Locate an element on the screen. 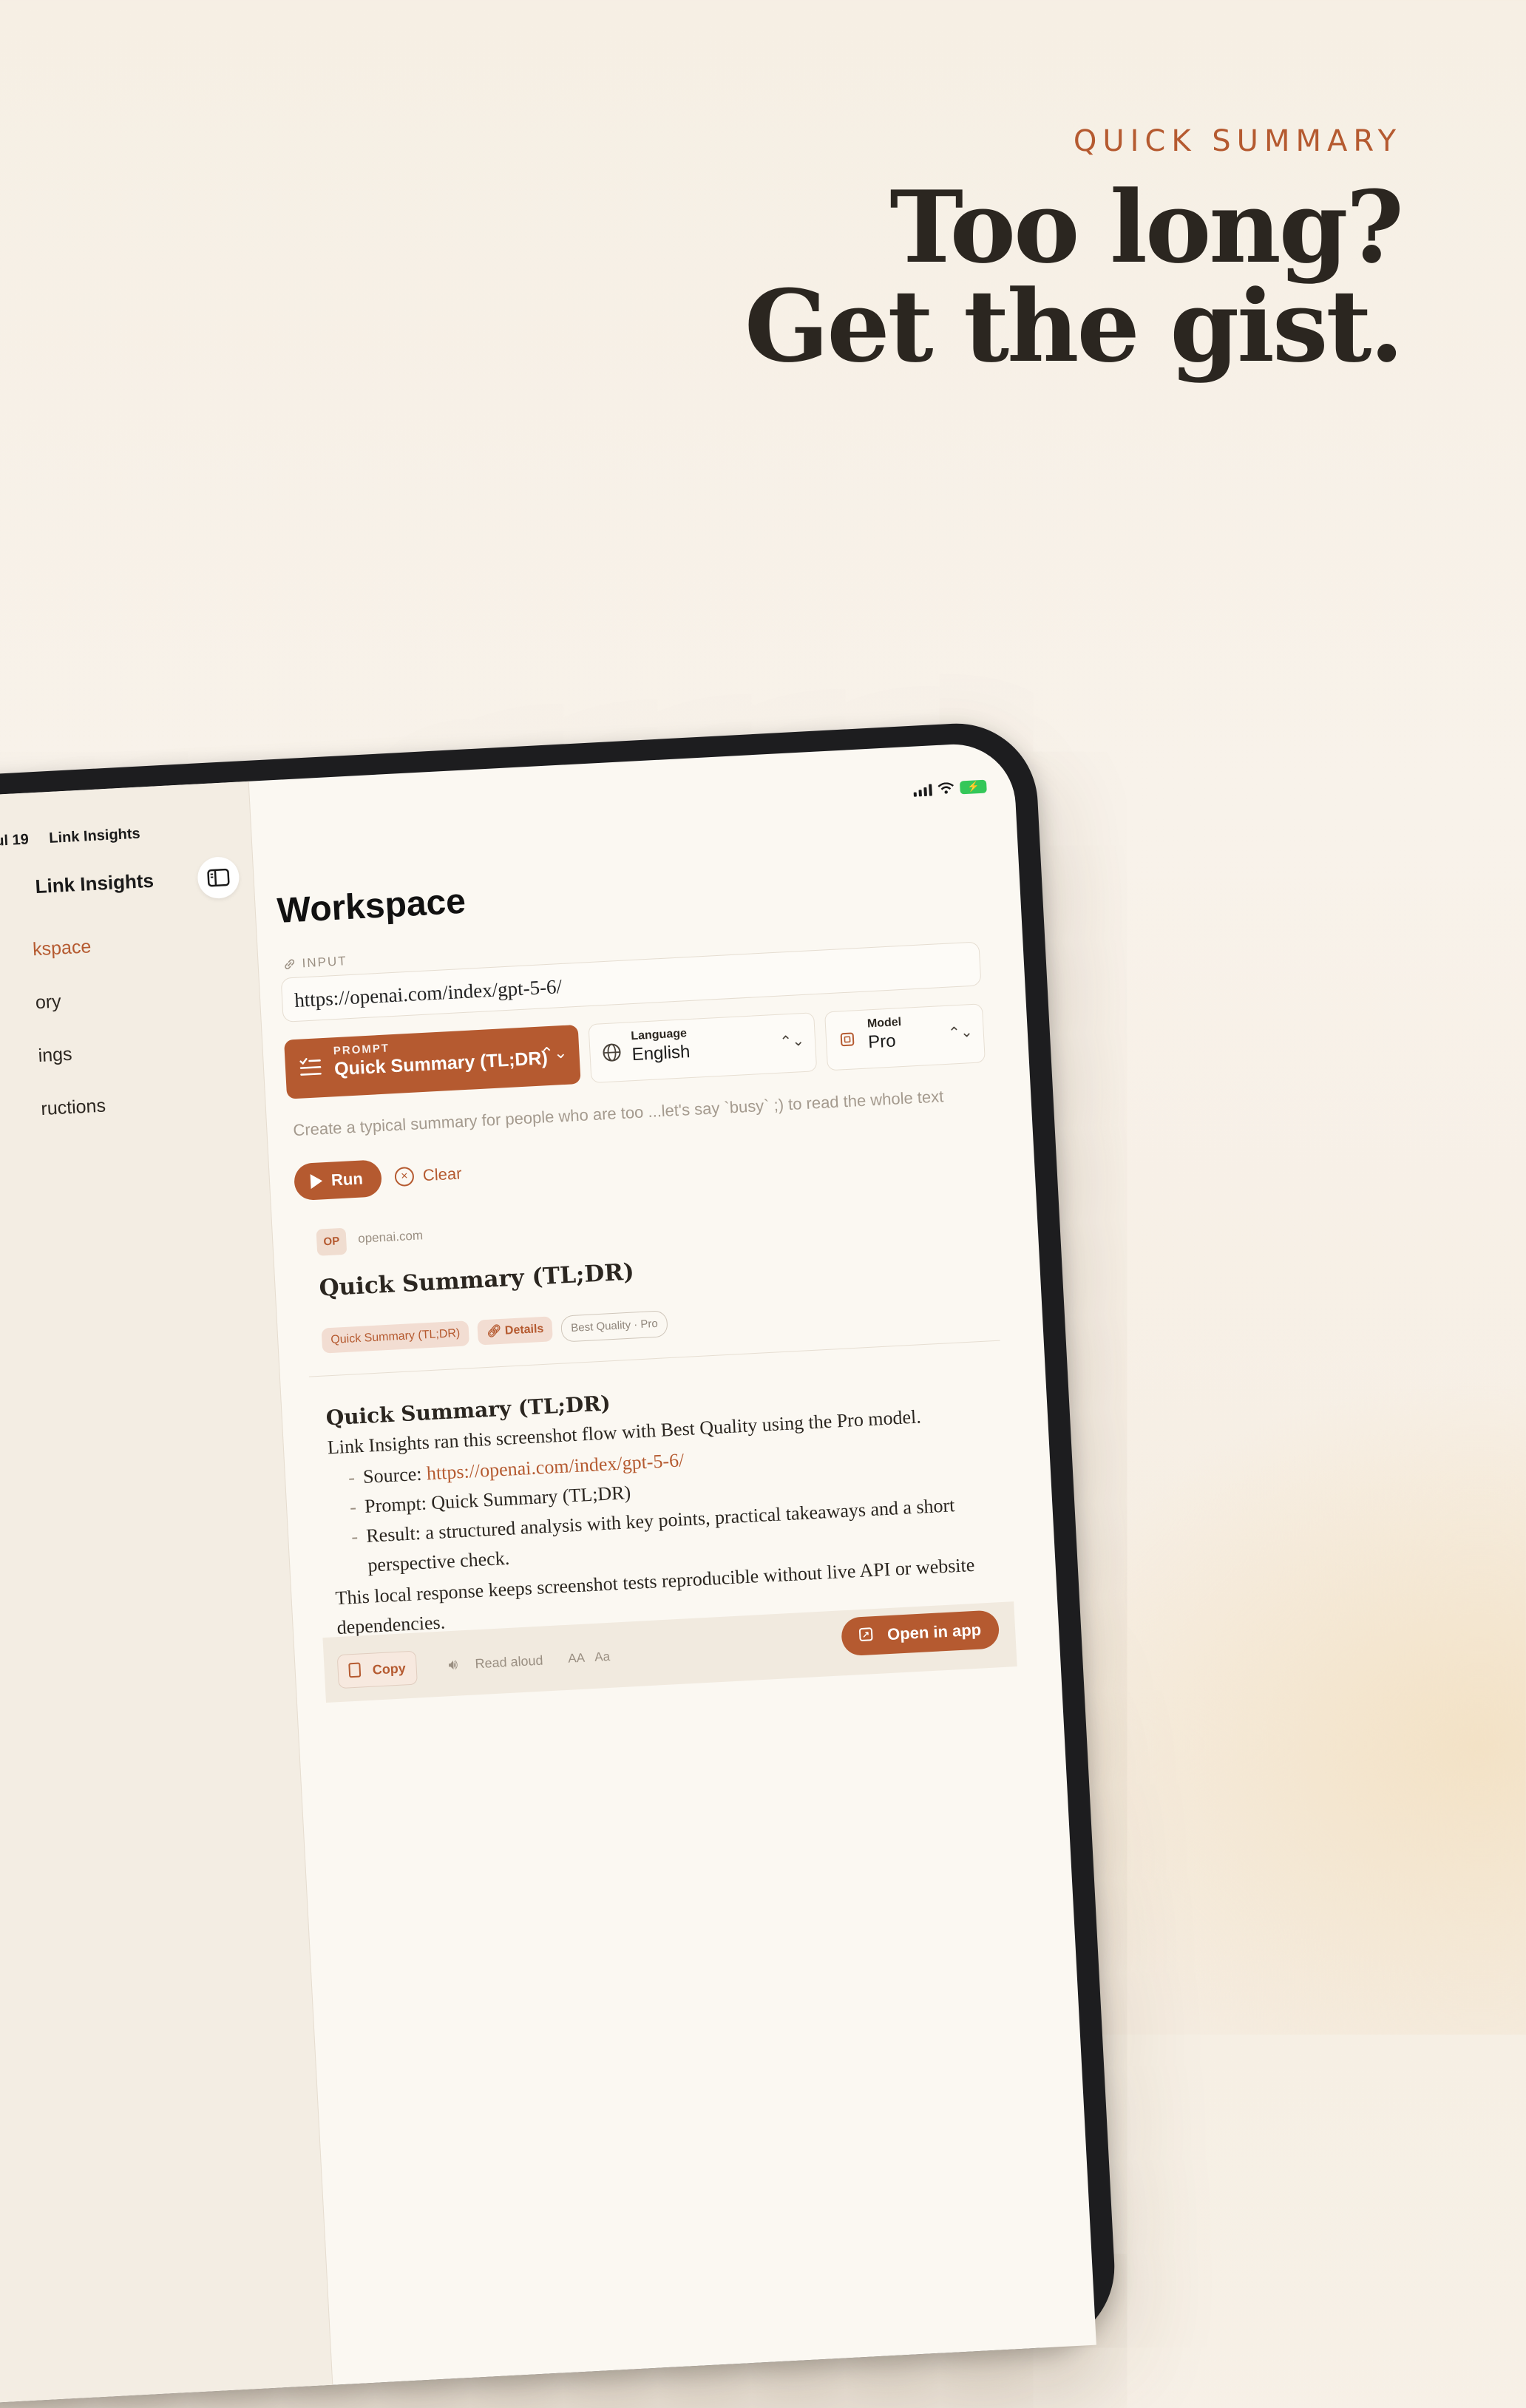 This screenshot has height=2408, width=1526. link-icon: 🔗︎ is located at coordinates (496, 1331).